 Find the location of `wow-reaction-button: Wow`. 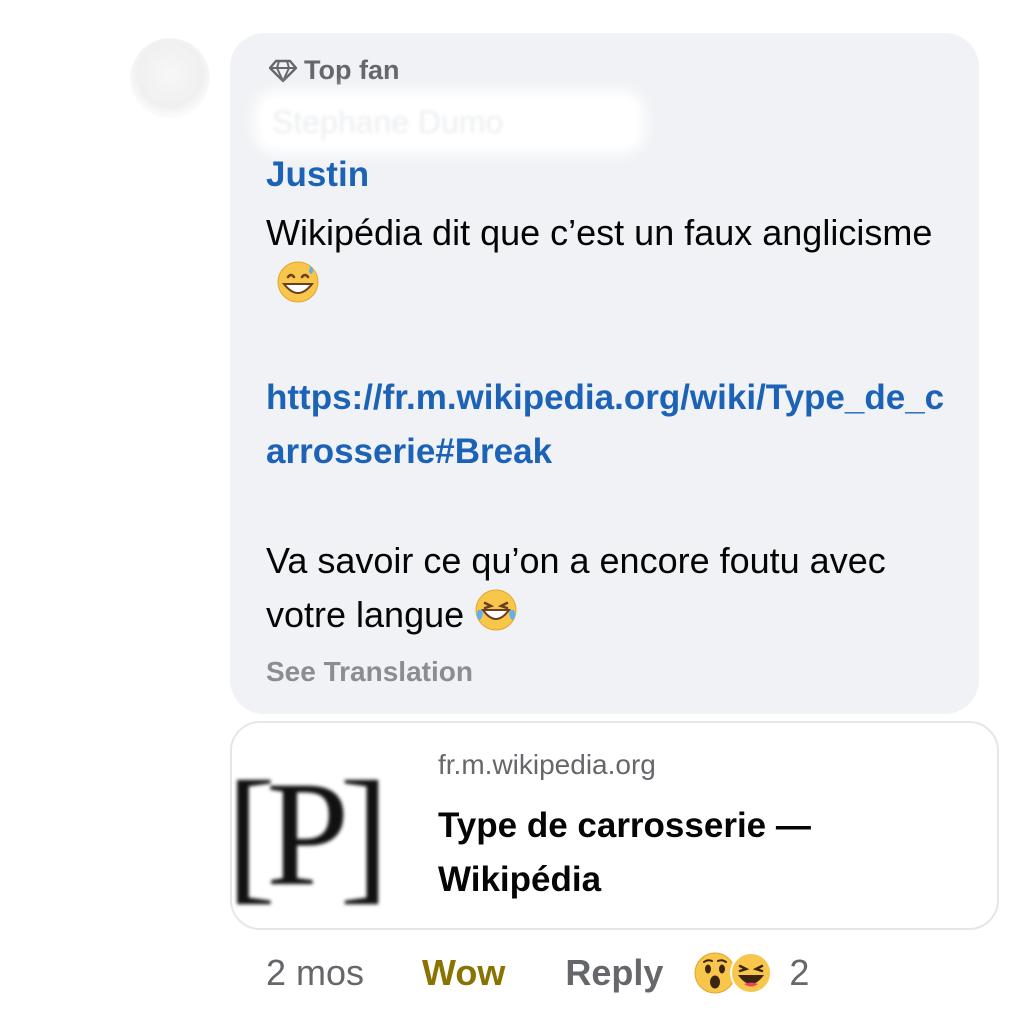

wow-reaction-button: Wow is located at coordinates (463, 973).